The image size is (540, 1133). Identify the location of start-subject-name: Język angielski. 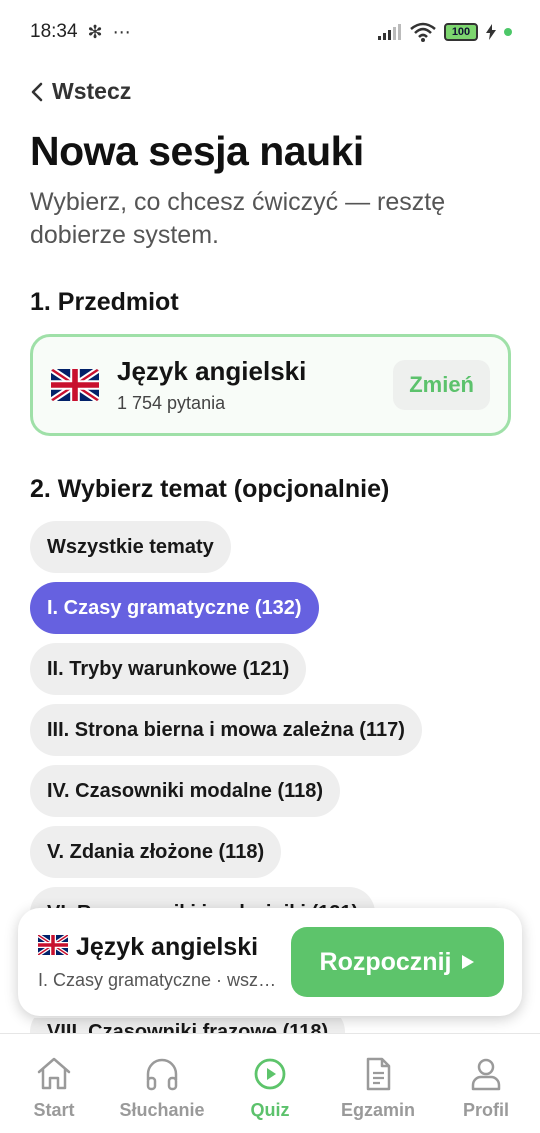
(167, 947).